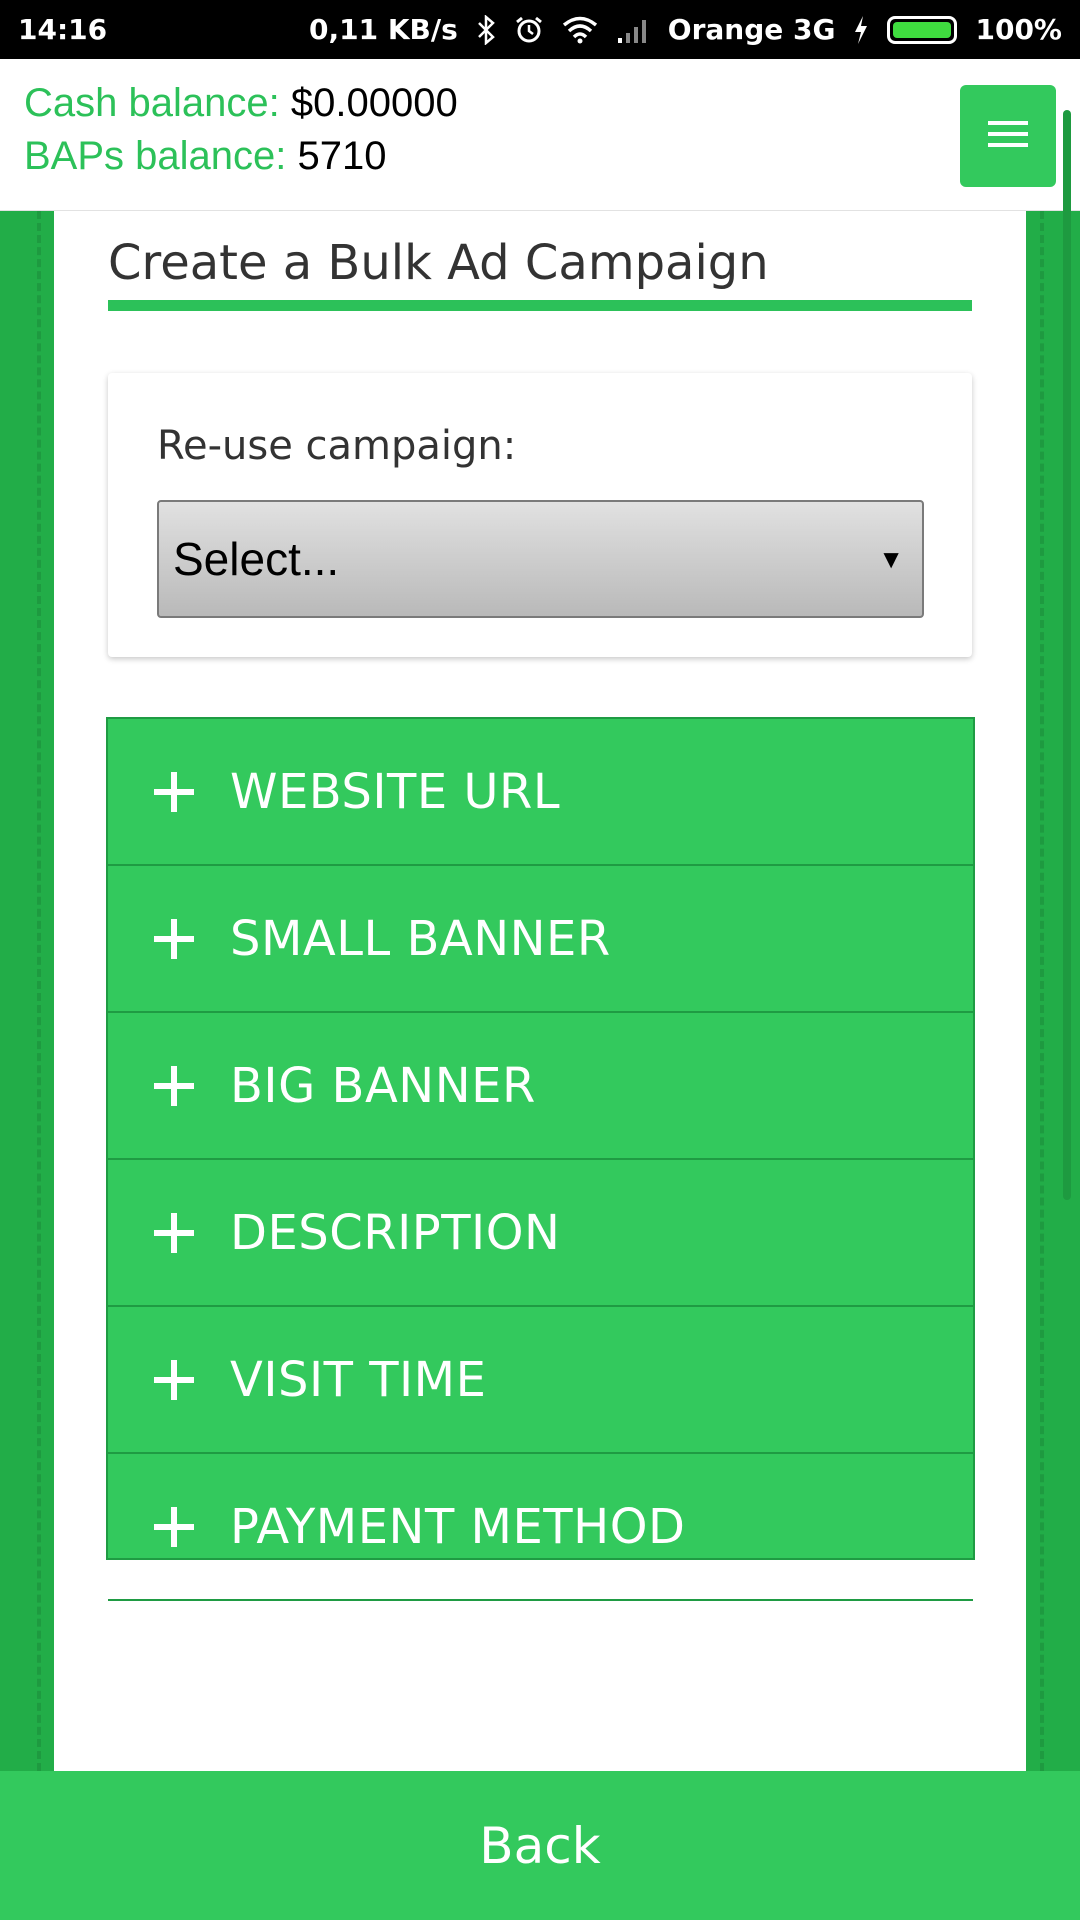 The width and height of the screenshot is (1080, 1920). I want to click on back-button: Back, so click(540, 1845).